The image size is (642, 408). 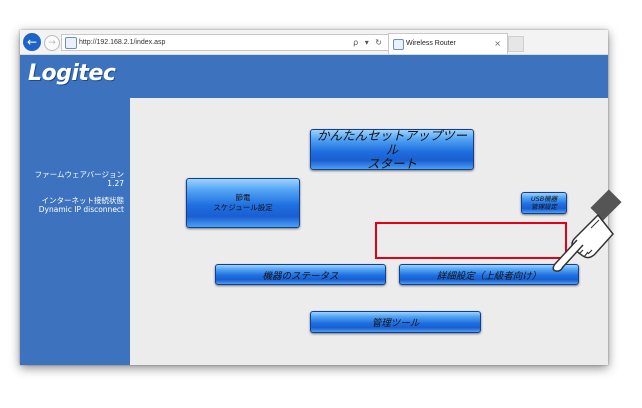 What do you see at coordinates (71, 43) in the screenshot?
I see `page-icon` at bounding box center [71, 43].